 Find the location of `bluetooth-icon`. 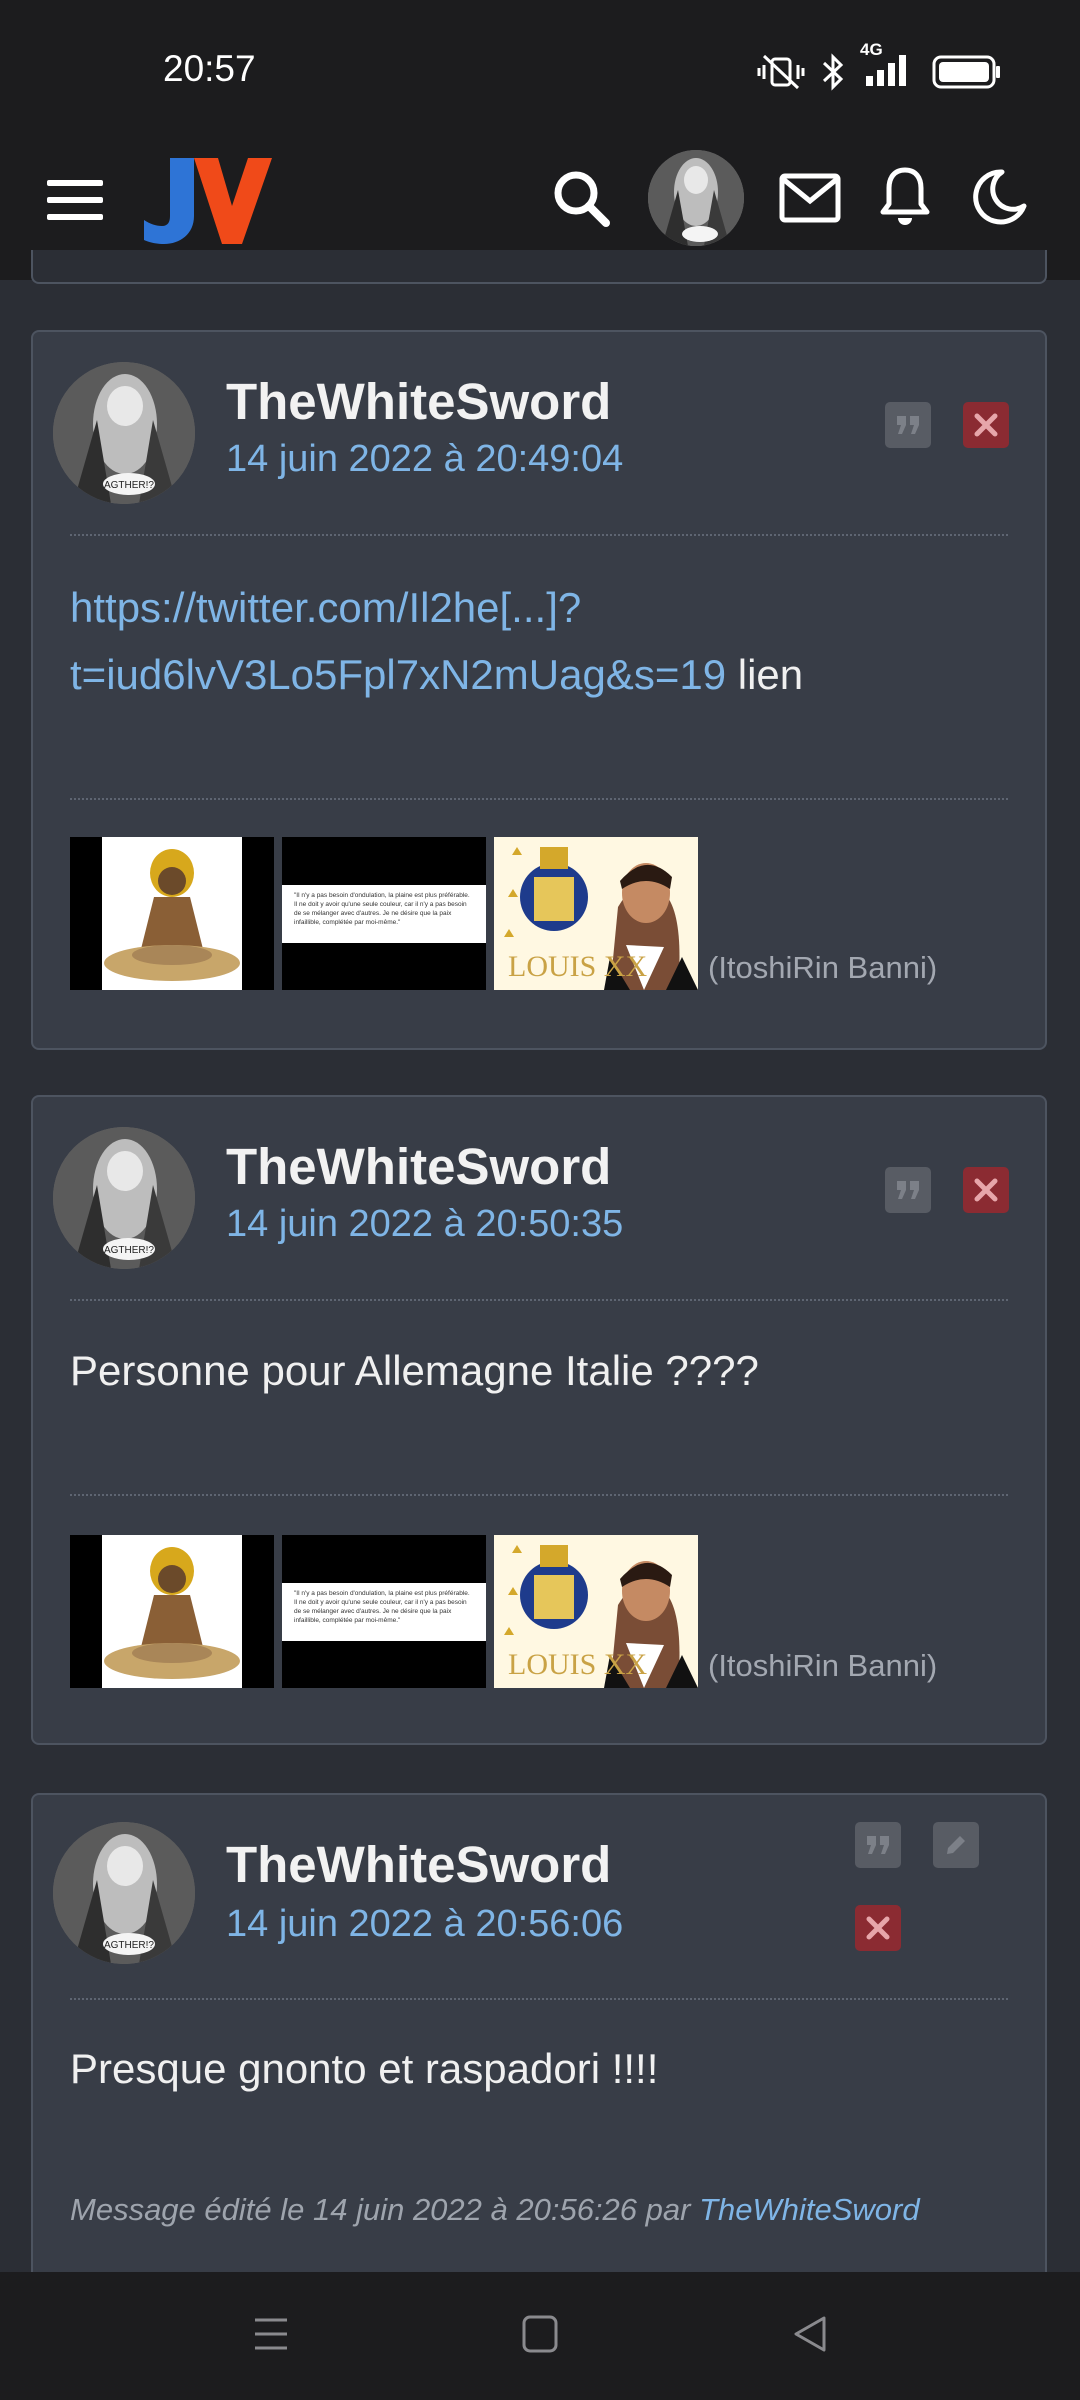

bluetooth-icon is located at coordinates (833, 71).